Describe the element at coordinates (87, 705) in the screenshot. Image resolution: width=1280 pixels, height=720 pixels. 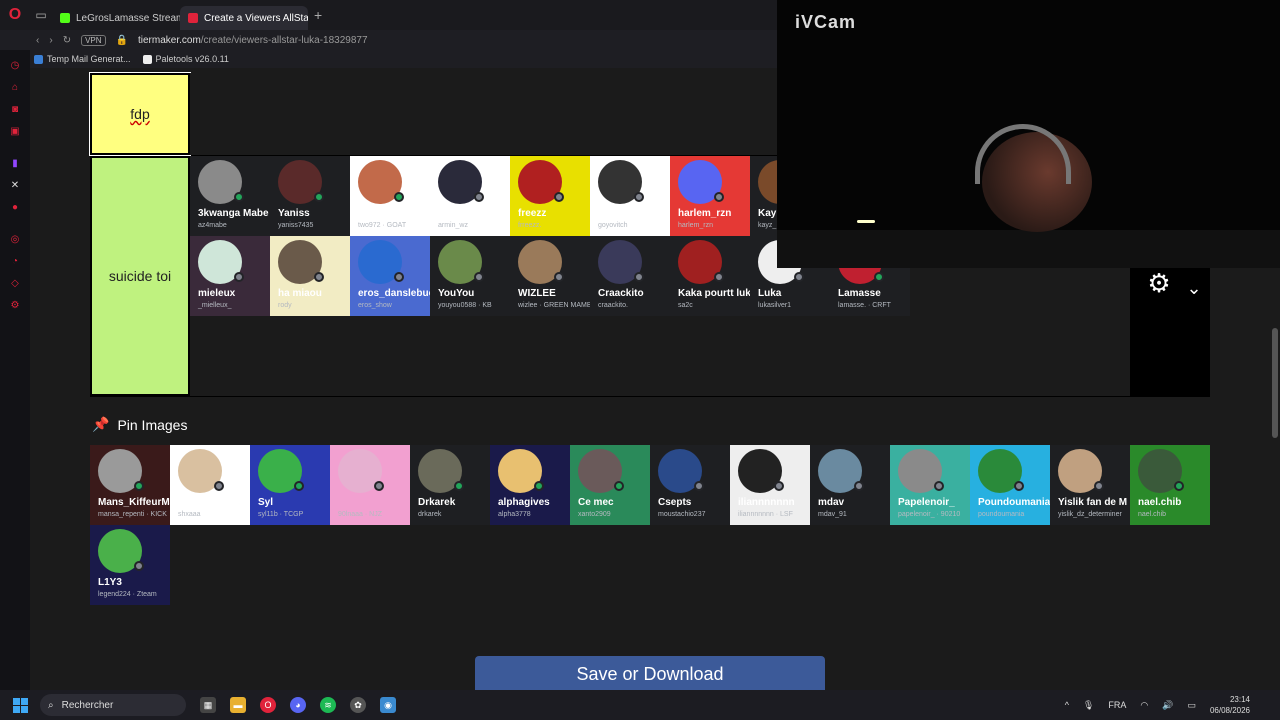
I see `search-placeholder: Rechercher` at that location.